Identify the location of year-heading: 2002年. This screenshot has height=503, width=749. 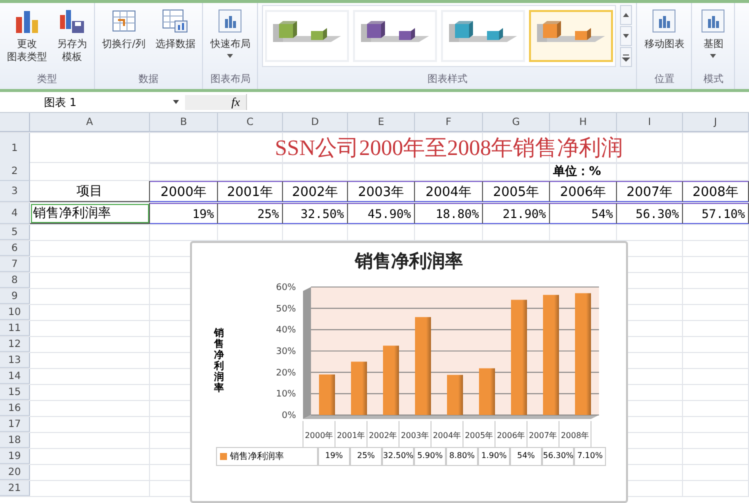
(315, 191).